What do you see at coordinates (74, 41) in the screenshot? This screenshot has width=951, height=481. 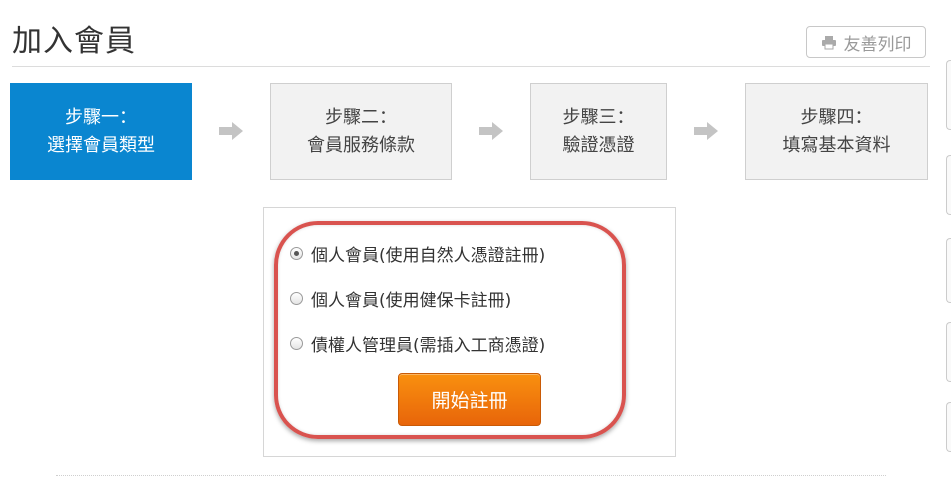 I see `page-title: 加入會員` at bounding box center [74, 41].